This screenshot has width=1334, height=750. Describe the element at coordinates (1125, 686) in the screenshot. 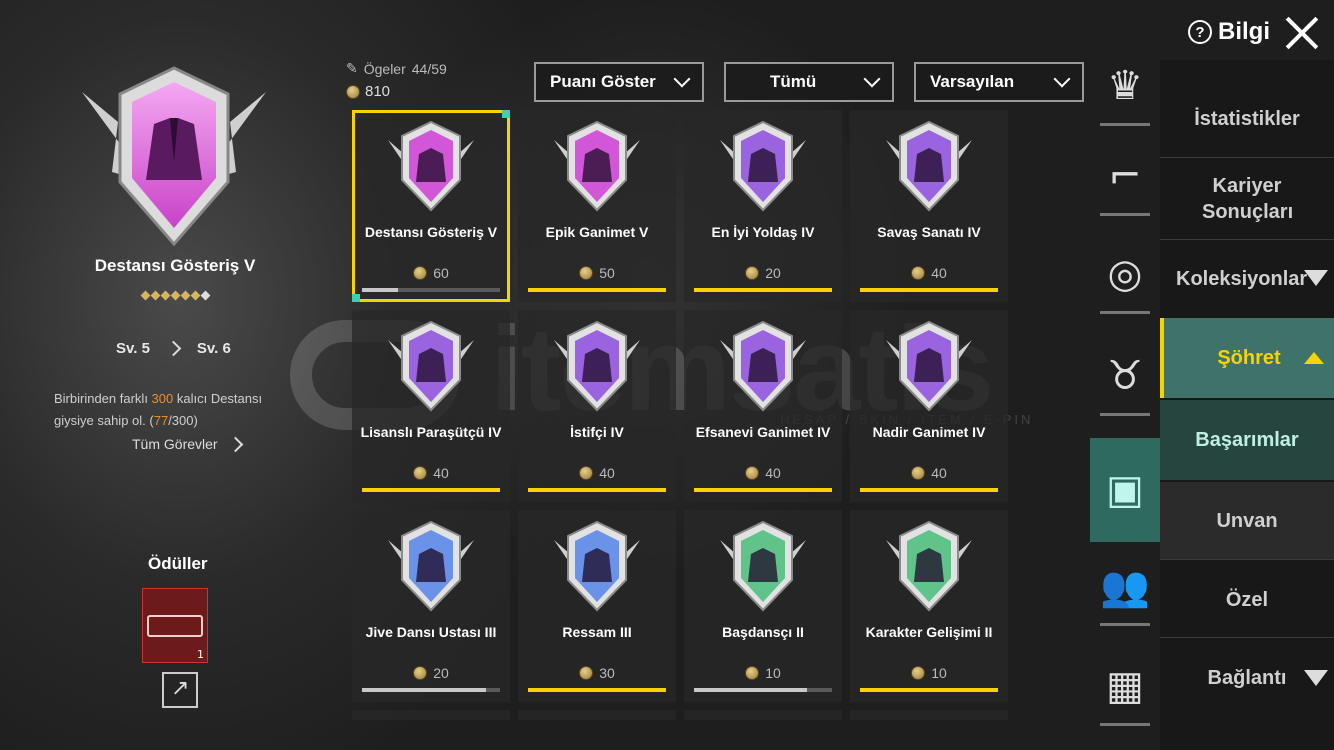

I see `category-tab: ▦` at that location.